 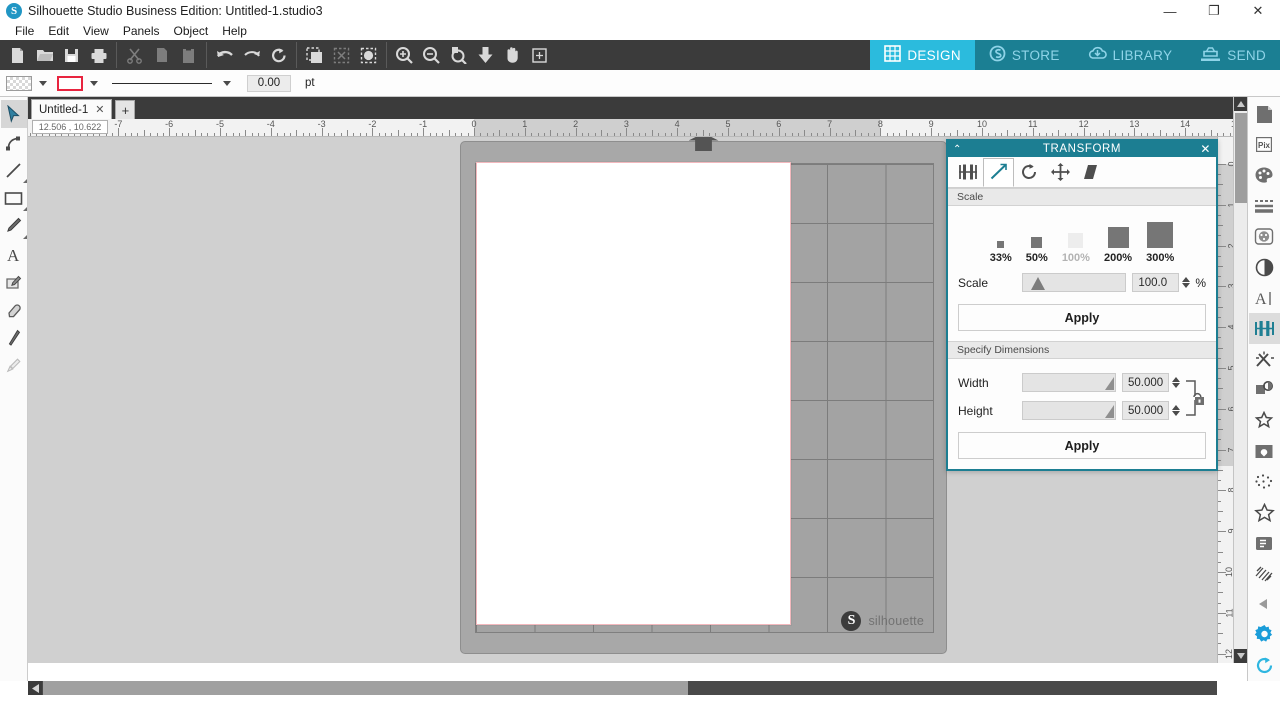 What do you see at coordinates (341, 55) in the screenshot?
I see `deselect-all-icon` at bounding box center [341, 55].